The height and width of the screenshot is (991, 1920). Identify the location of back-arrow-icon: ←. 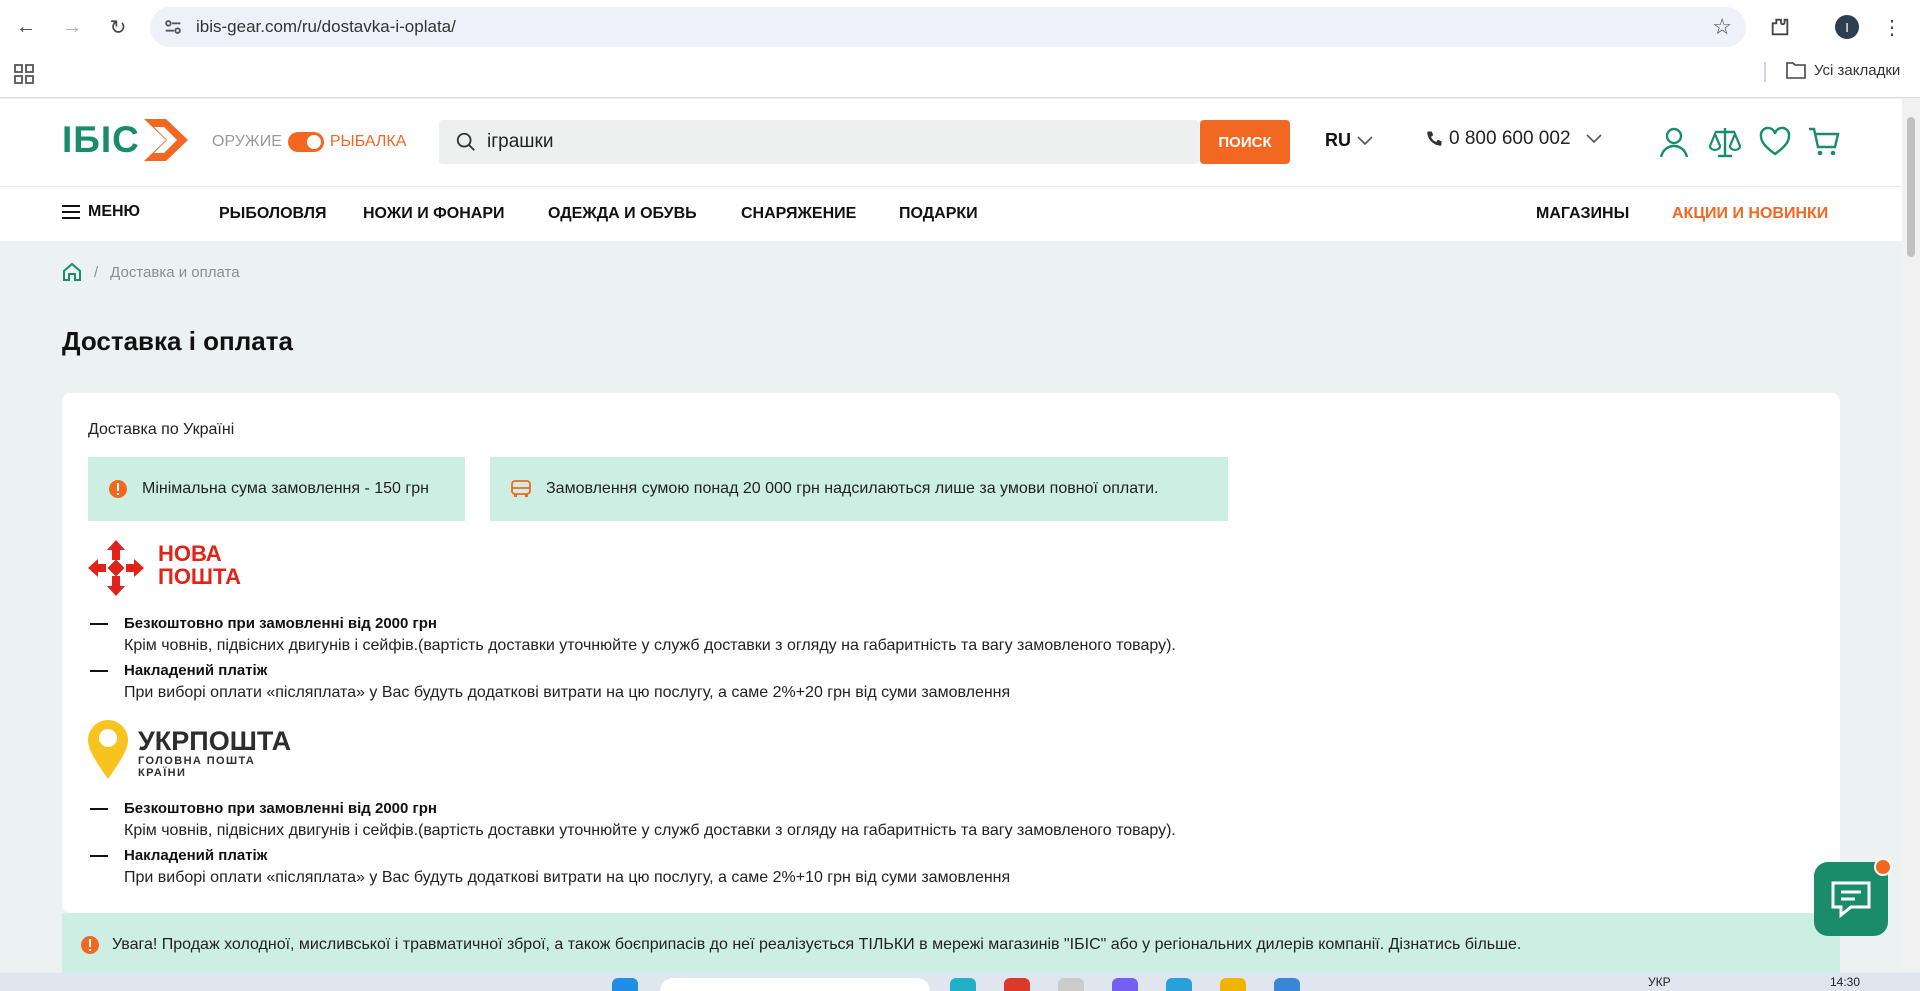
(26, 27).